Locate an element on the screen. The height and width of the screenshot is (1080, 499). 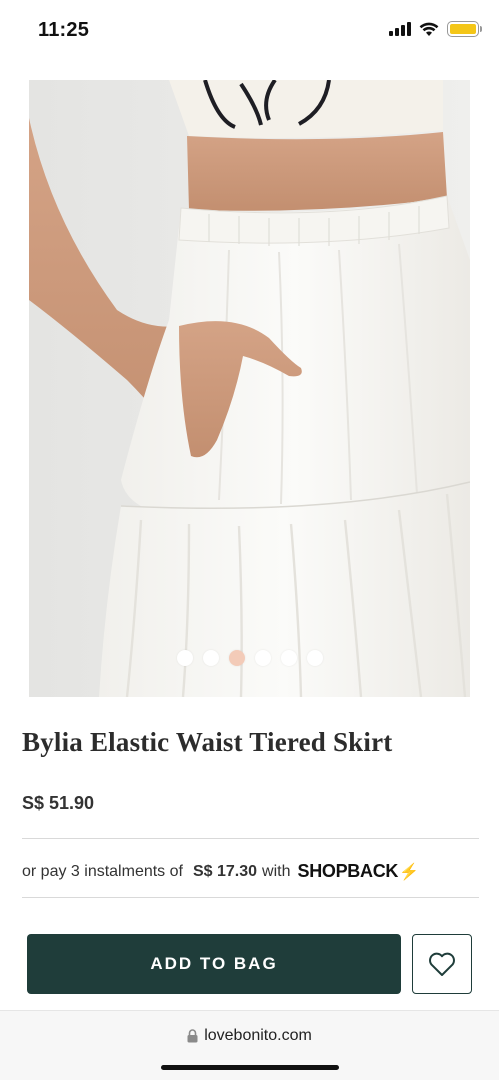
battery-icon is located at coordinates (464, 29).